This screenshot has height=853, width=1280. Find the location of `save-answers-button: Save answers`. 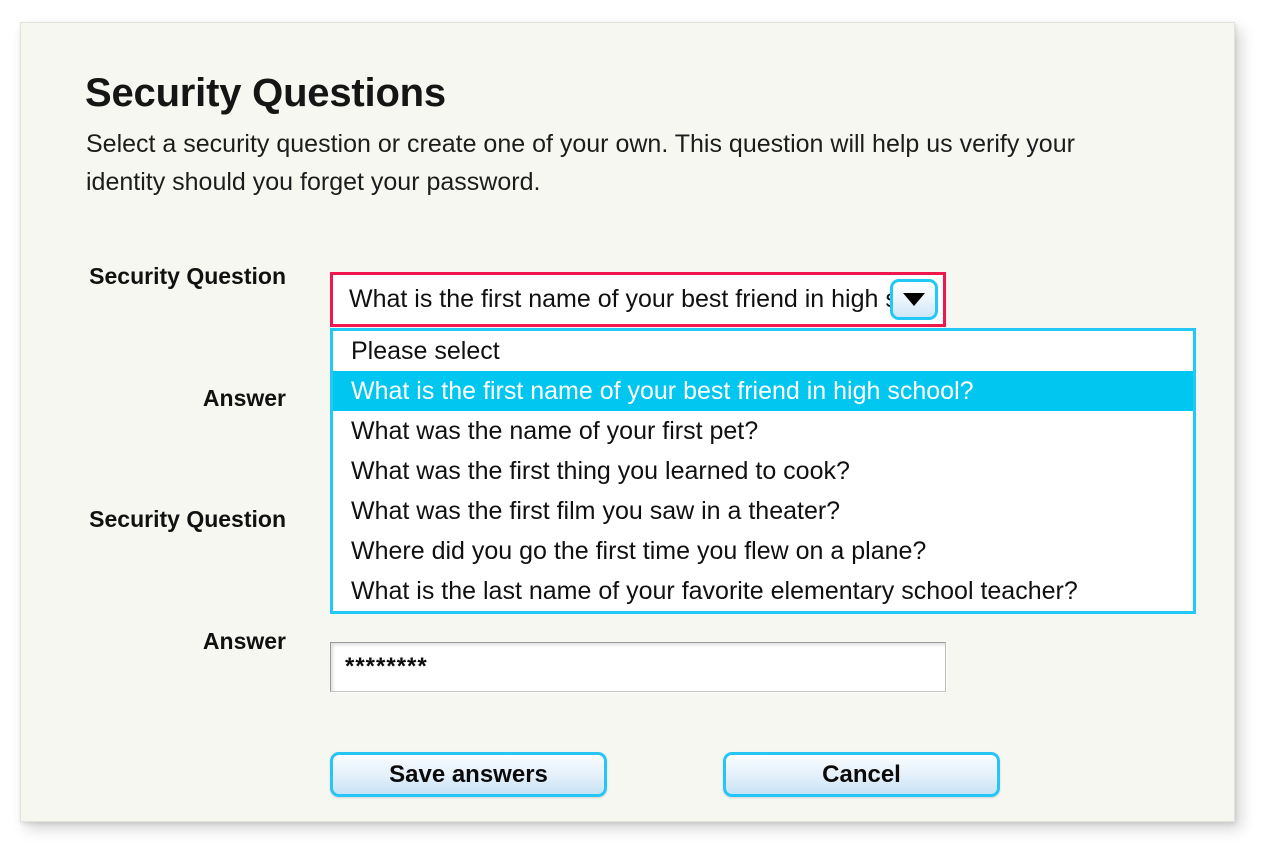

save-answers-button: Save answers is located at coordinates (468, 774).